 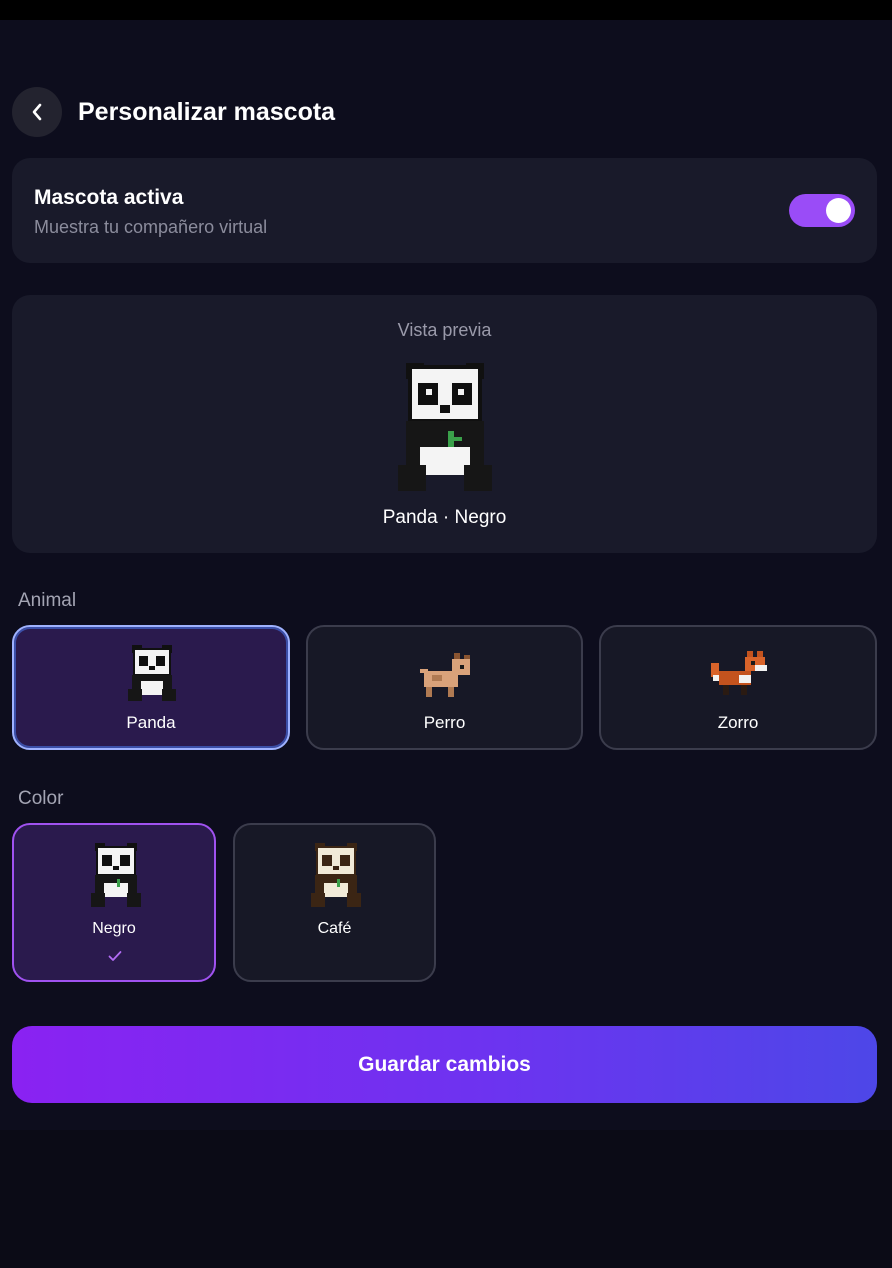 What do you see at coordinates (444, 722) in the screenshot?
I see `animal-option-label: Perro` at bounding box center [444, 722].